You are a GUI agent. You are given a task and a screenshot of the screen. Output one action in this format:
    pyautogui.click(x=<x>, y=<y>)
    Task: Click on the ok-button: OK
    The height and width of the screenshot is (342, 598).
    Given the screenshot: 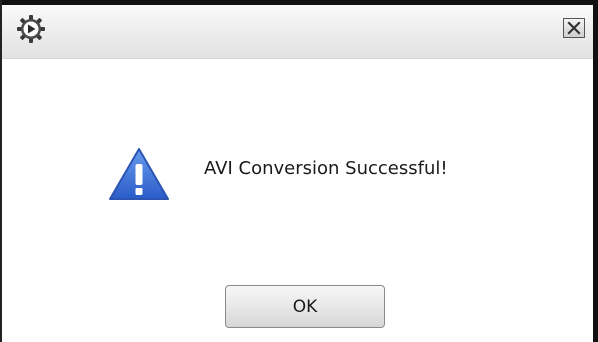 What is the action you would take?
    pyautogui.click(x=305, y=306)
    